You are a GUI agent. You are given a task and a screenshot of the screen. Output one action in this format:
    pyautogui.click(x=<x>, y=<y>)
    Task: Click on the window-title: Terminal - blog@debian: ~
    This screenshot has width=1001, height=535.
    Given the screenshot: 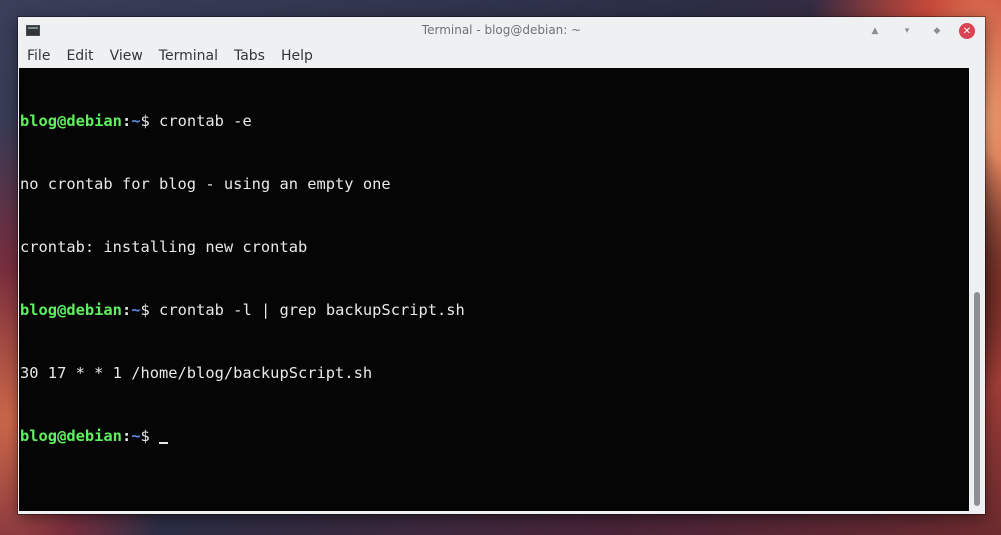 What is the action you would take?
    pyautogui.click(x=501, y=30)
    